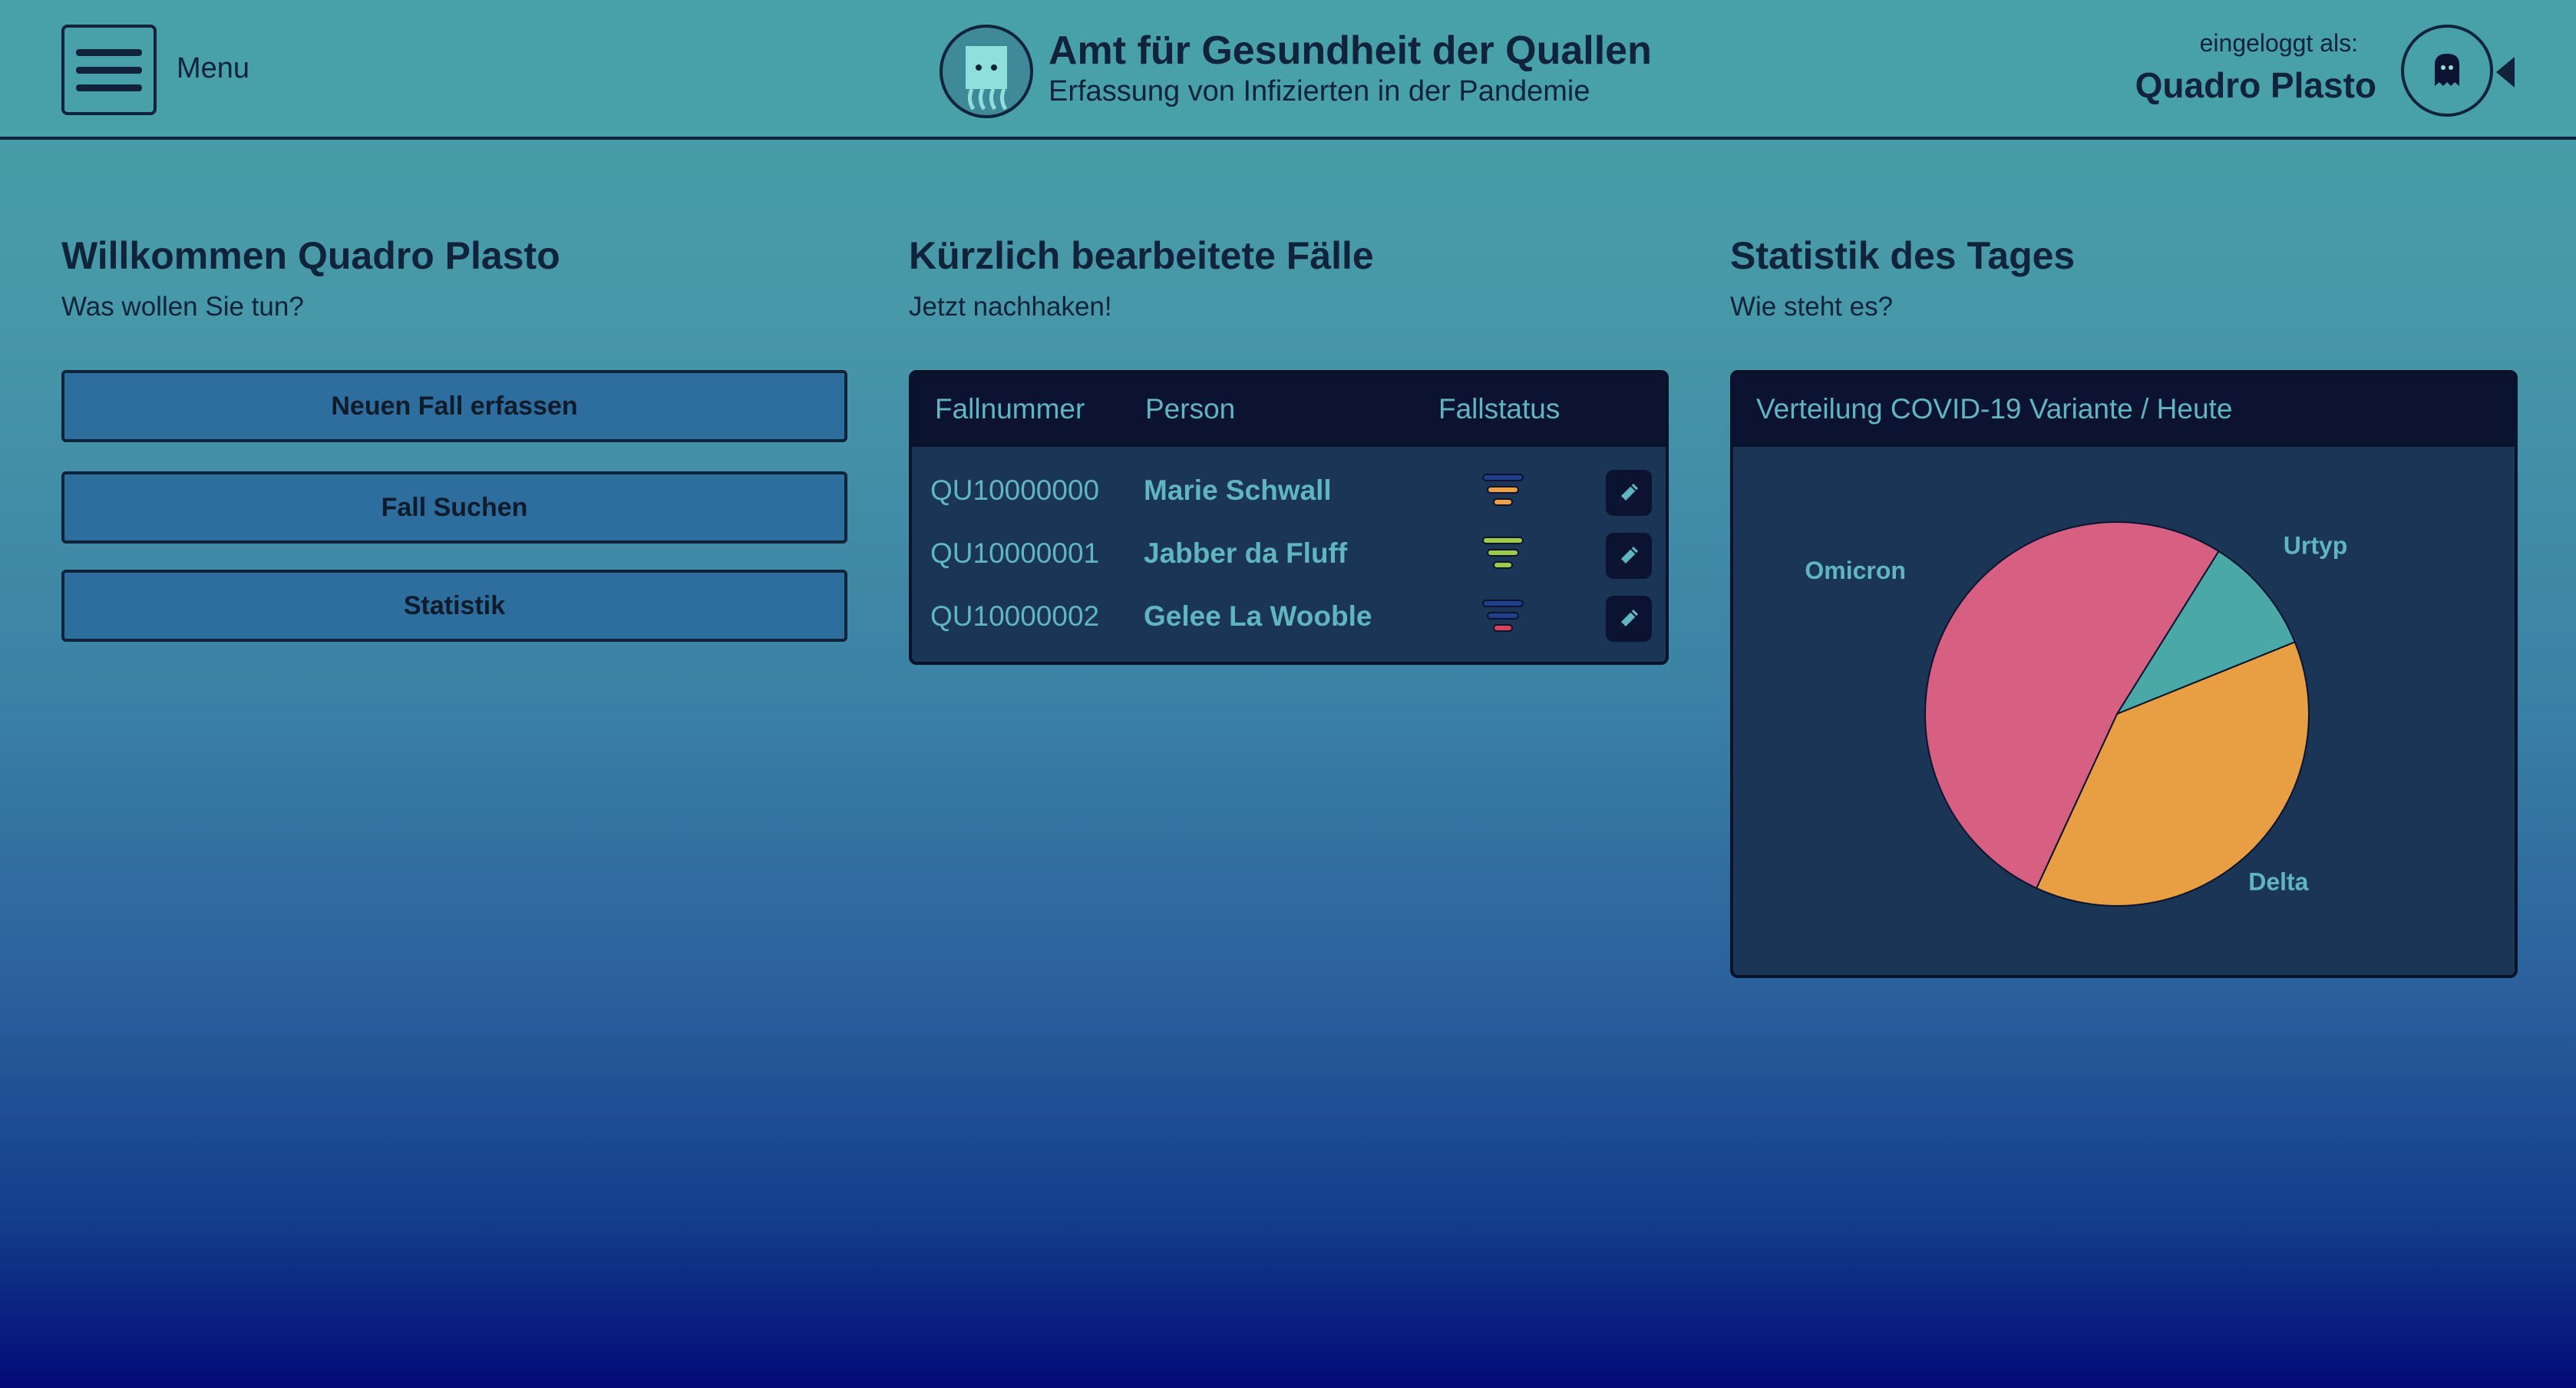 This screenshot has width=2576, height=1388. What do you see at coordinates (428, 256) in the screenshot?
I see `welcome-heading-name: Quadro Plasto` at bounding box center [428, 256].